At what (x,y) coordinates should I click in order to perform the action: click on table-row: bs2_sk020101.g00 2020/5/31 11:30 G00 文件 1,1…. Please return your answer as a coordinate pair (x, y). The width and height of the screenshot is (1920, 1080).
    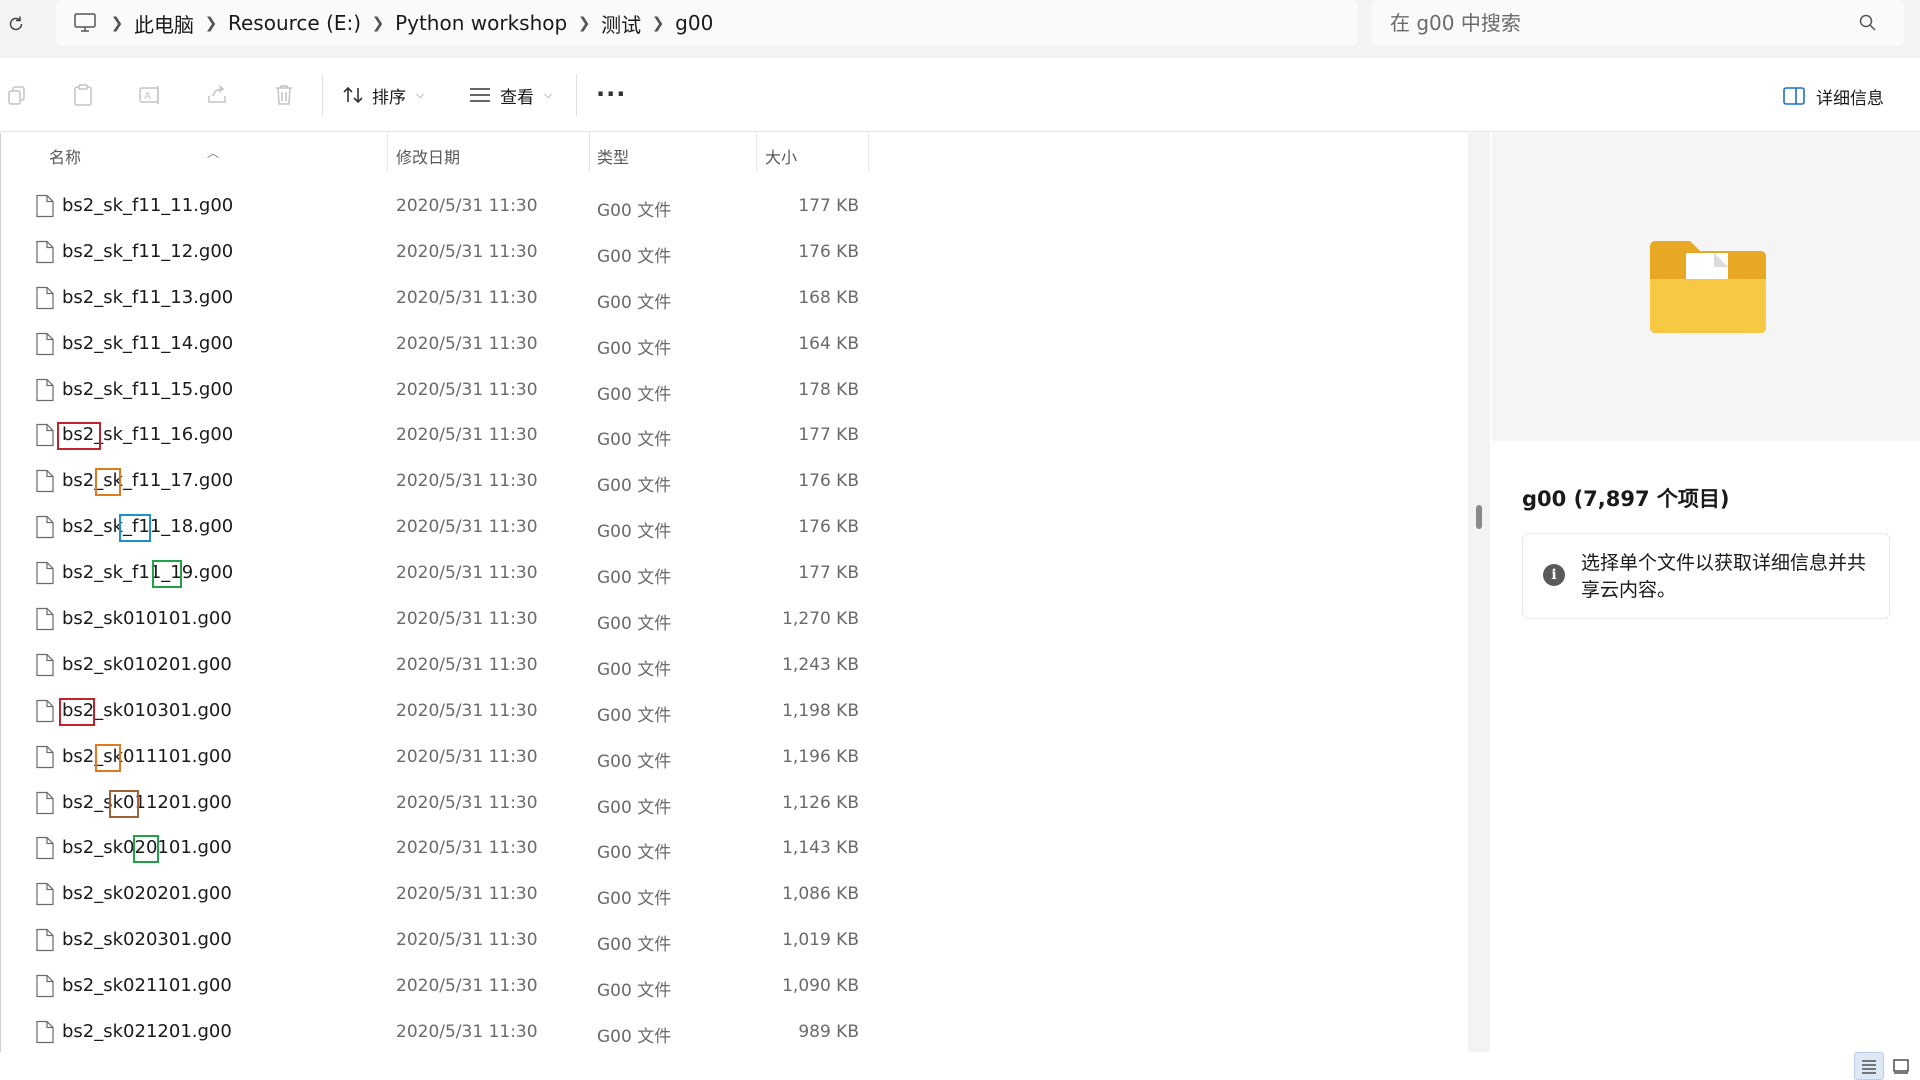
    Looking at the image, I should click on (435, 850).